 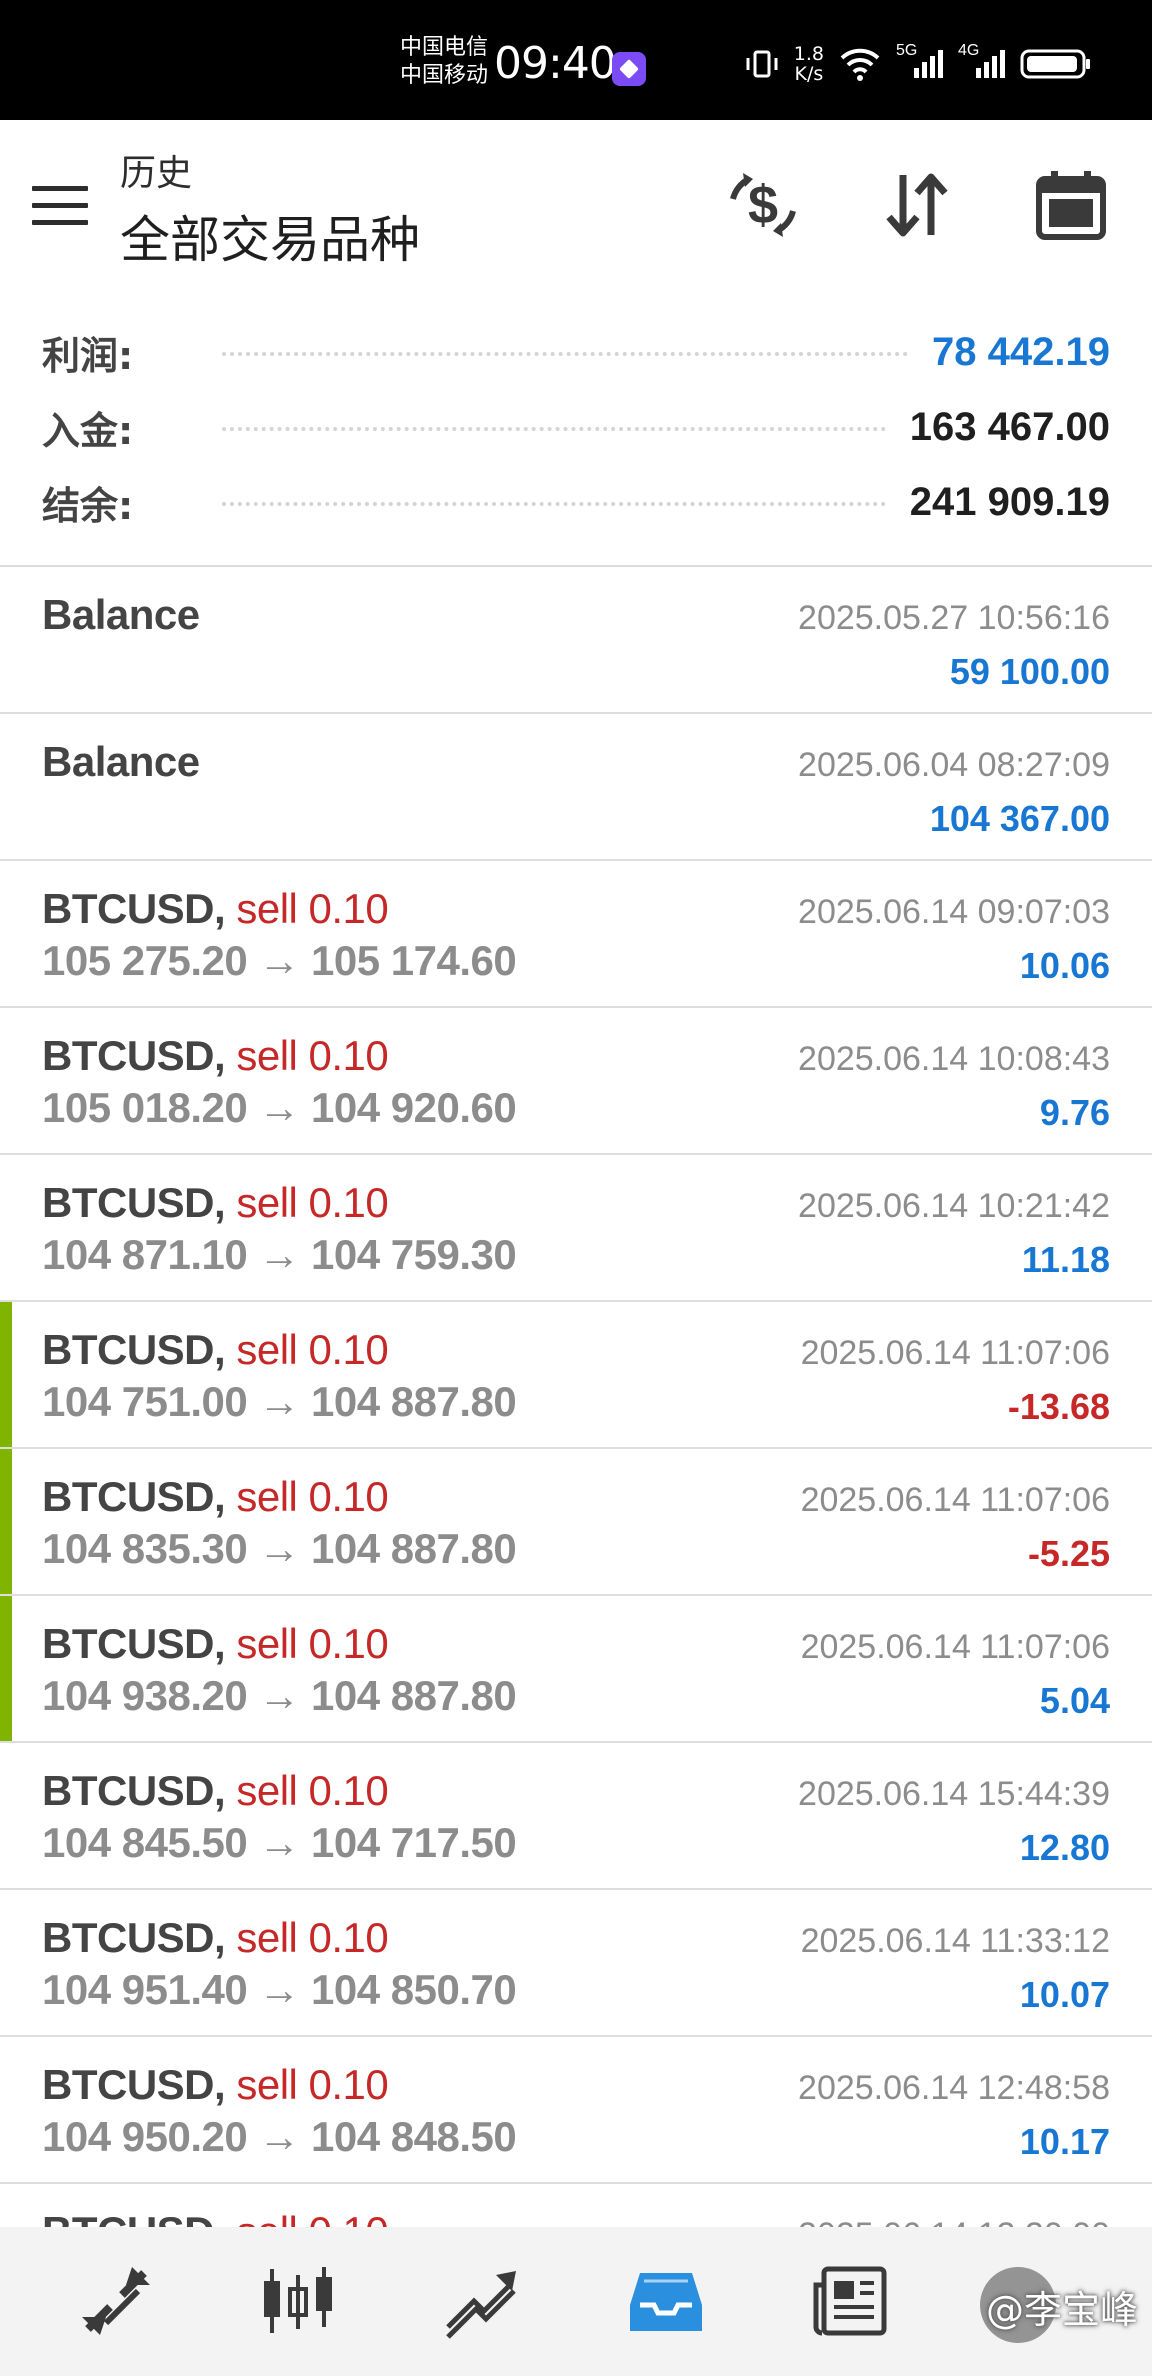 What do you see at coordinates (576, 640) in the screenshot?
I see `history-row: Balance 2025.05.27 10:56:16 59 100.00` at bounding box center [576, 640].